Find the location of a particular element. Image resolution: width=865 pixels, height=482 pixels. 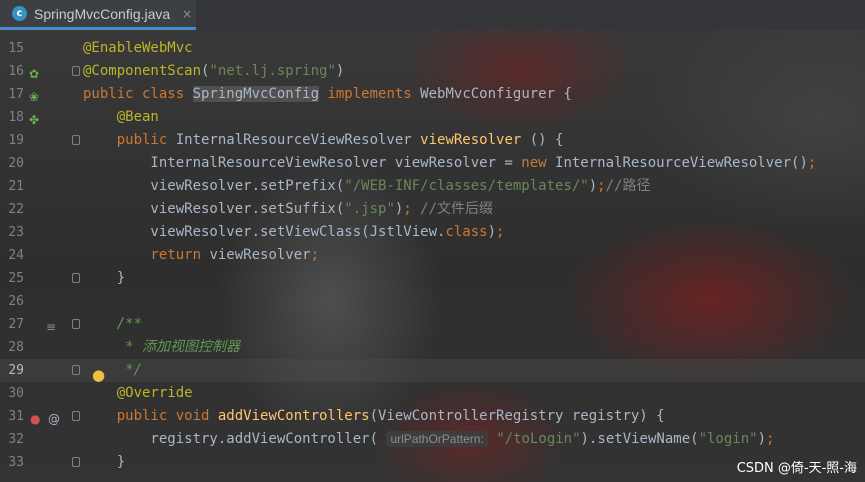

code-token: "/toLogin" is located at coordinates (538, 439).